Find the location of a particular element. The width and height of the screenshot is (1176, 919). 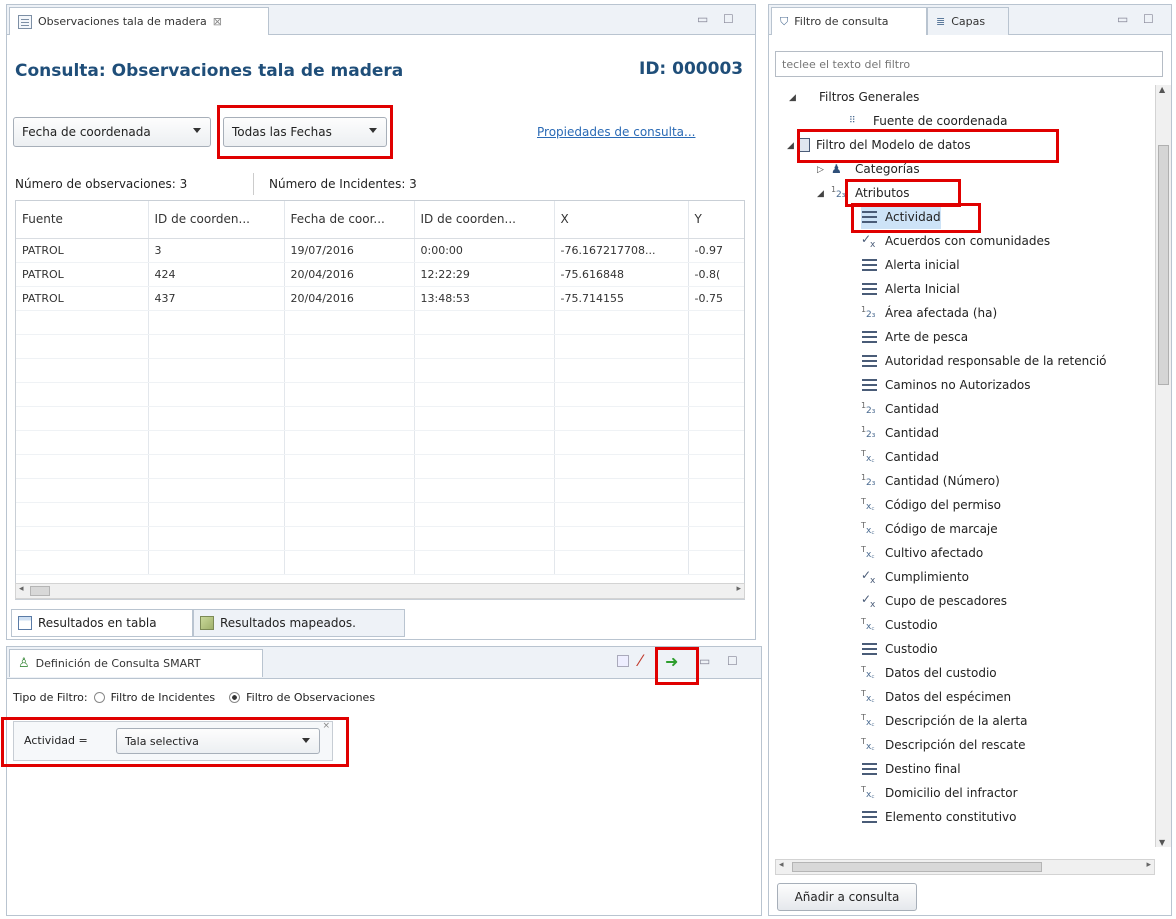

date-range-combo: Todas las Fechas is located at coordinates (305, 132).